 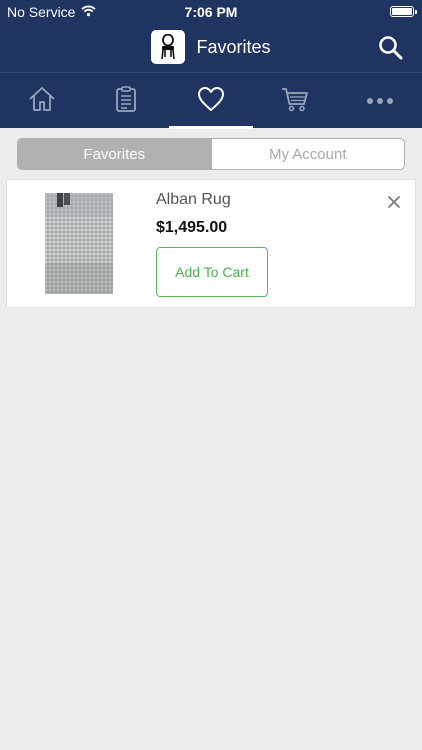 I want to click on tab-favorites, so click(x=211, y=101).